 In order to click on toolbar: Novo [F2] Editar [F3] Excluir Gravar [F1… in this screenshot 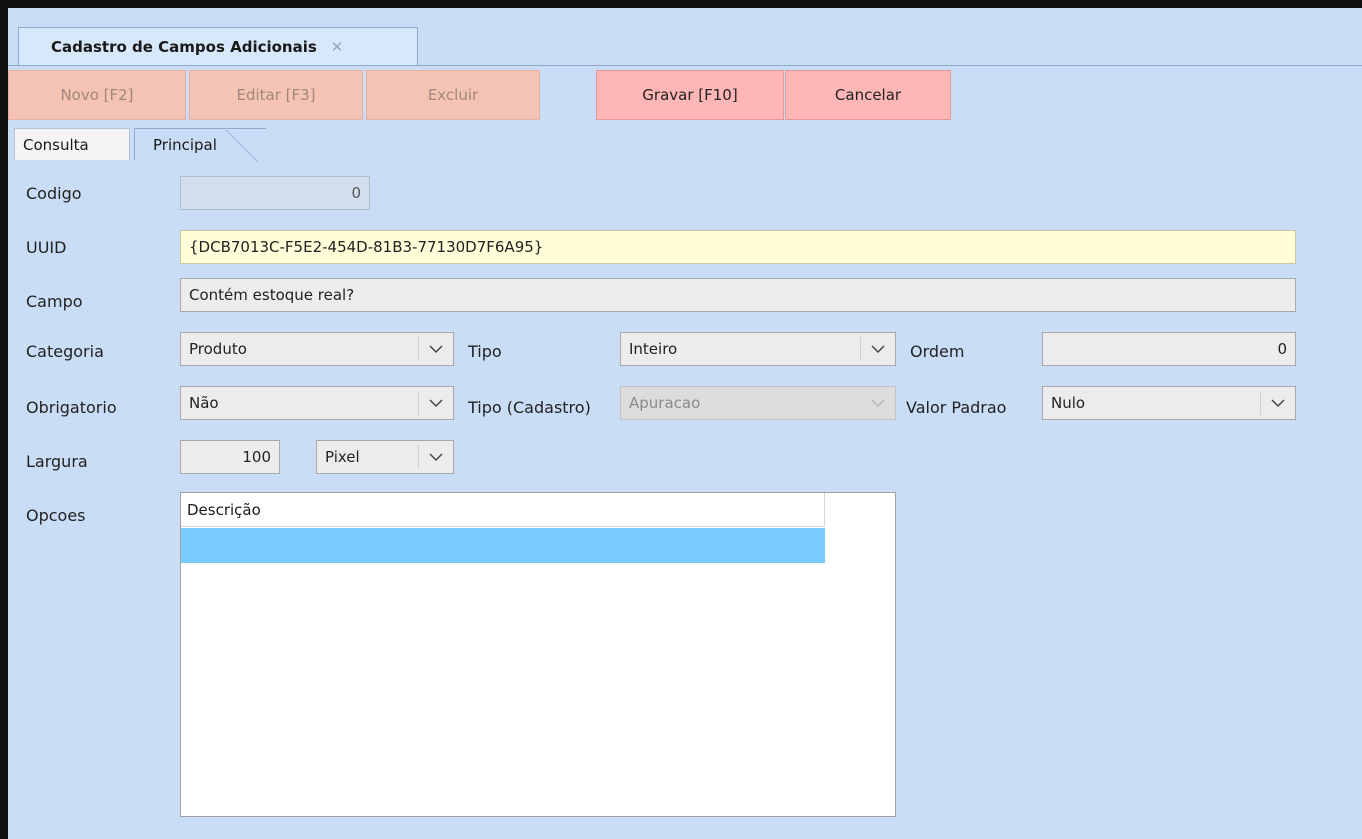, I will do `click(685, 95)`.